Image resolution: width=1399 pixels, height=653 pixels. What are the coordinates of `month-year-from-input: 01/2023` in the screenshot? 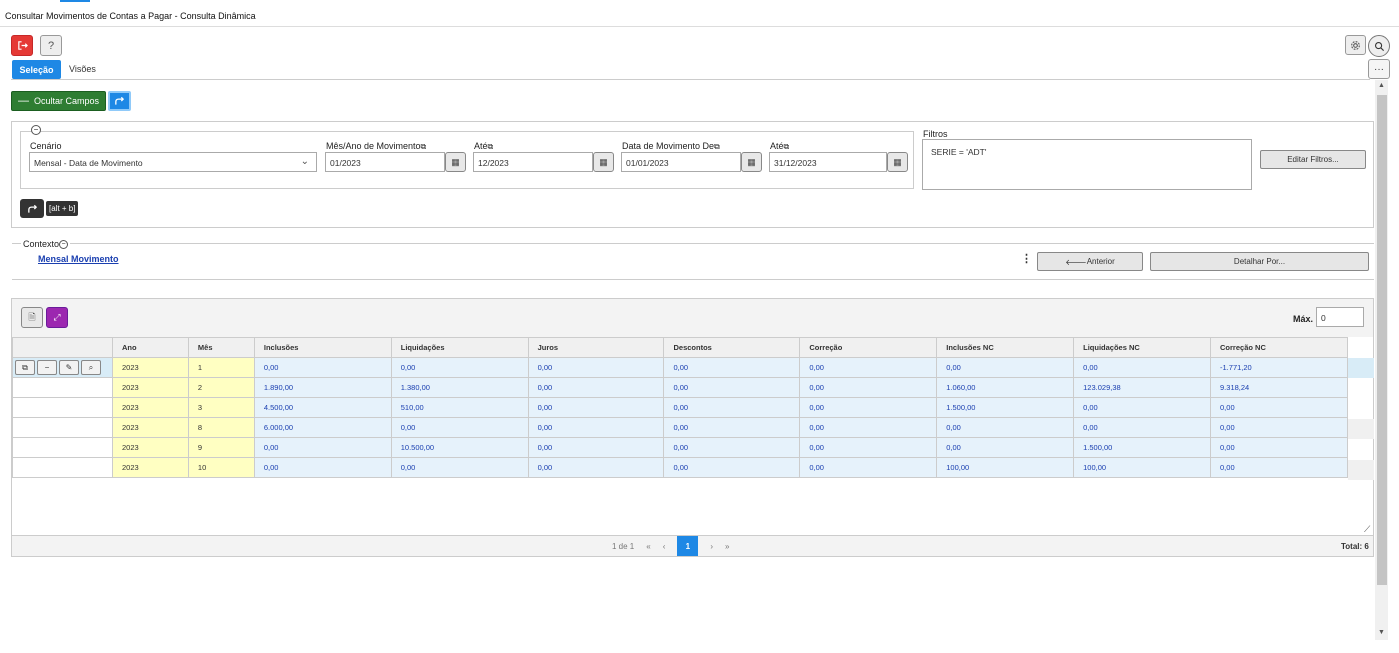 It's located at (385, 162).